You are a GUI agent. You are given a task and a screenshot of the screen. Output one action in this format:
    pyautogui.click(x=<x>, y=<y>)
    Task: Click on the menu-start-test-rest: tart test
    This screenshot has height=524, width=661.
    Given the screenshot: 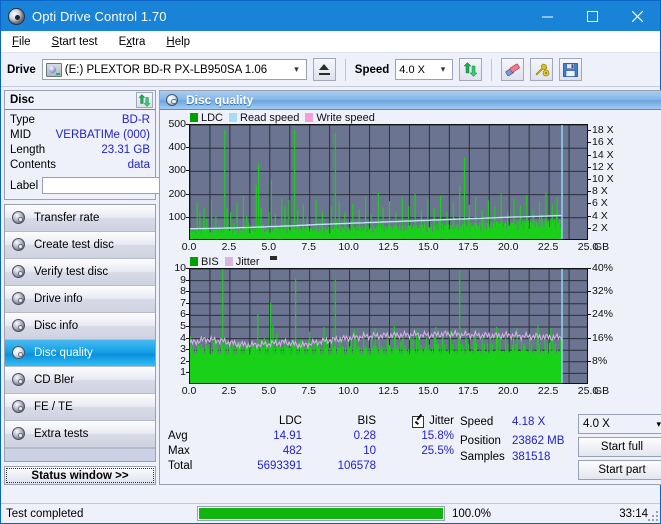 What is the action you would take?
    pyautogui.click(x=78, y=41)
    